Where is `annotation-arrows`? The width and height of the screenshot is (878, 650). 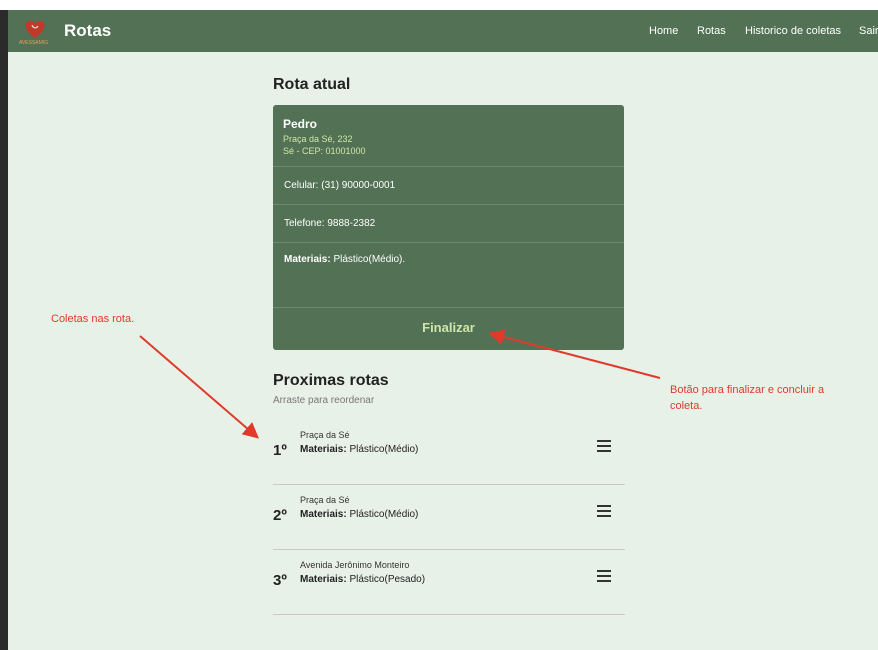
annotation-arrows is located at coordinates (400, 384).